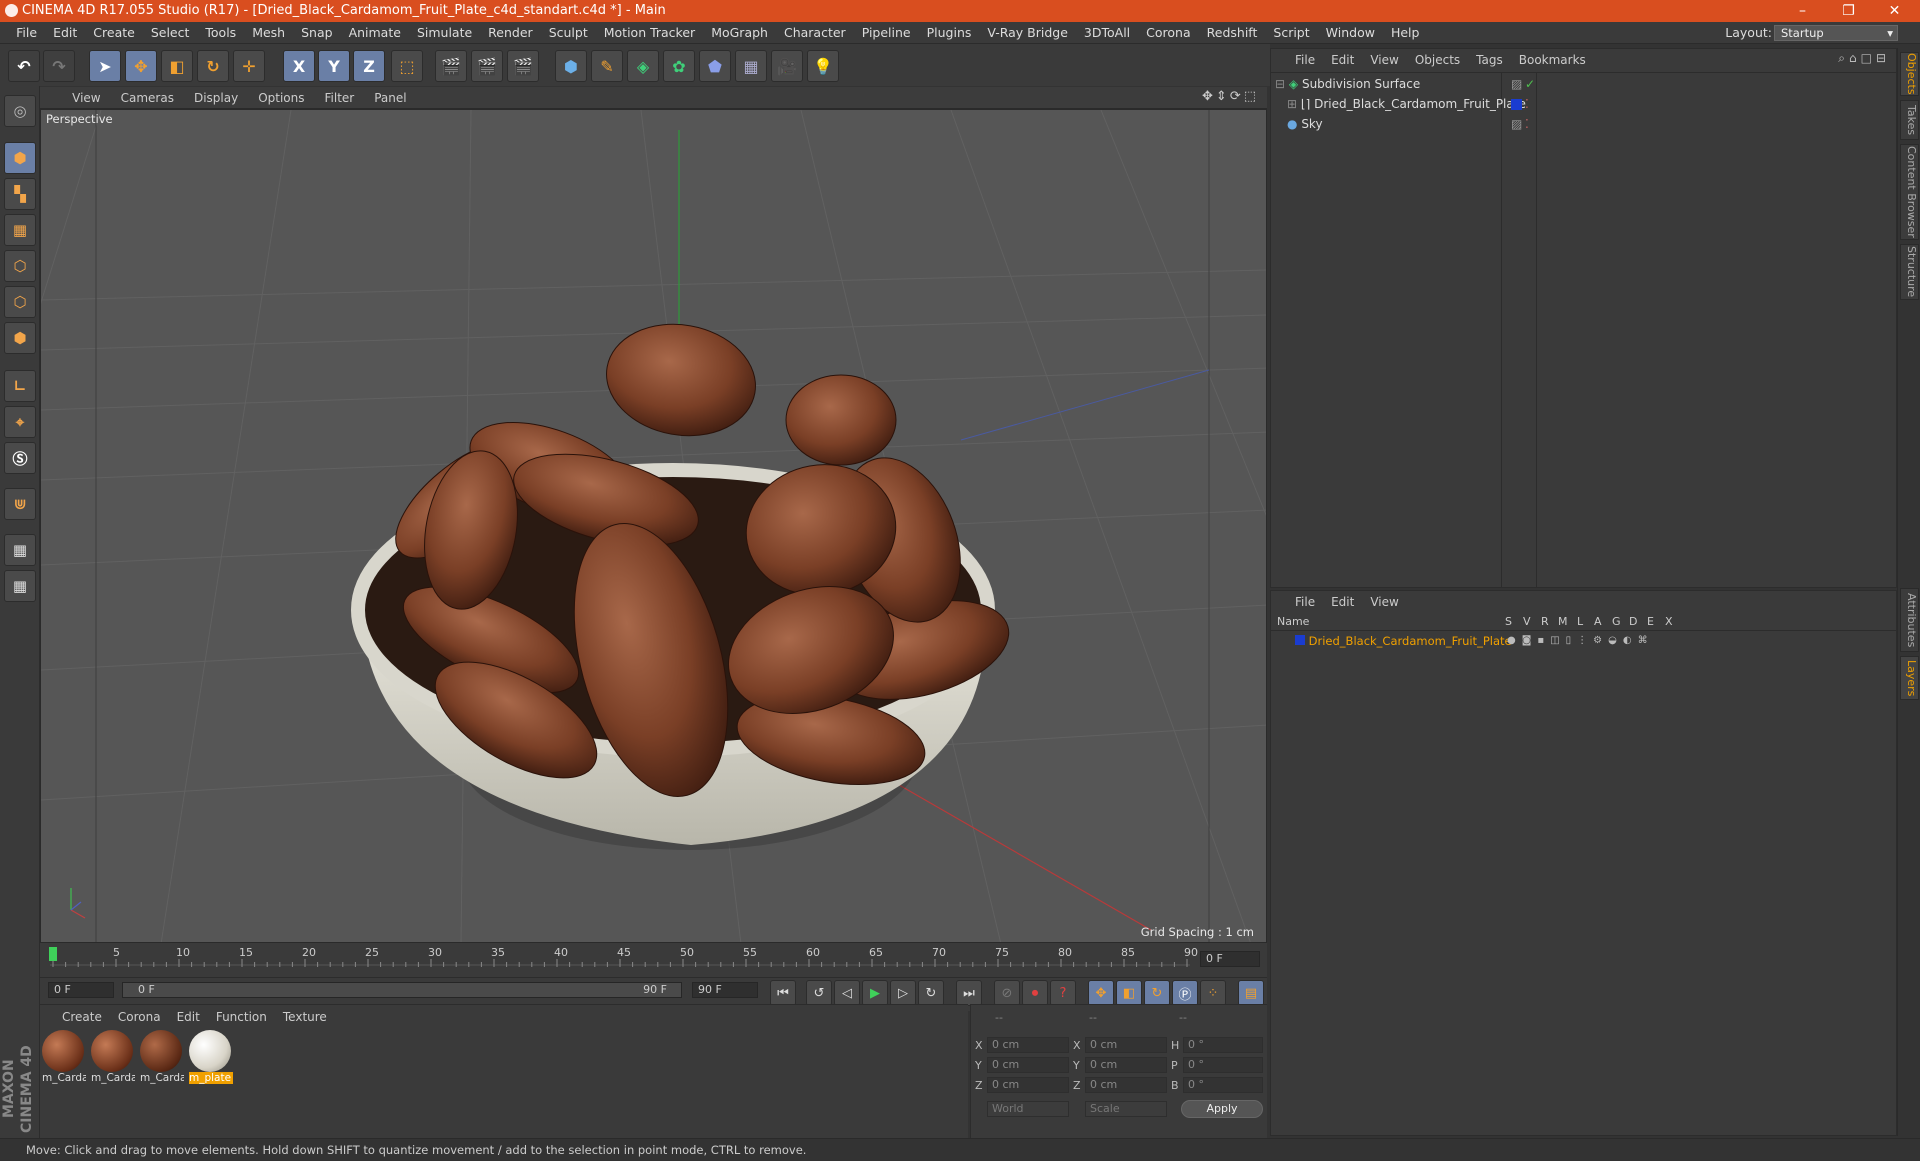 The image size is (1920, 1161). What do you see at coordinates (1101, 993) in the screenshot?
I see `key-position-button: ✥` at bounding box center [1101, 993].